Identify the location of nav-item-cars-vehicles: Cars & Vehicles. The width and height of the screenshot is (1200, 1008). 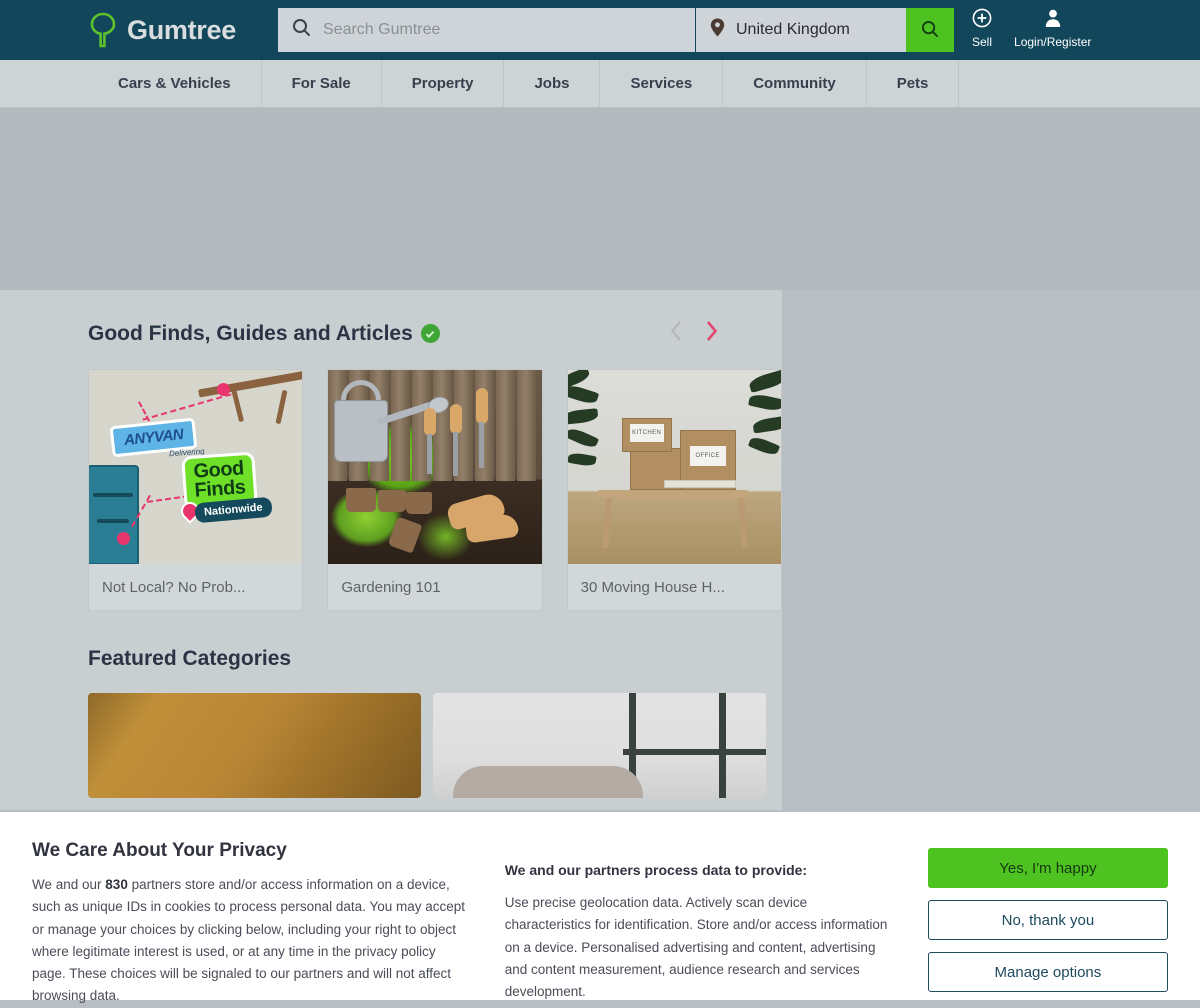
(175, 83).